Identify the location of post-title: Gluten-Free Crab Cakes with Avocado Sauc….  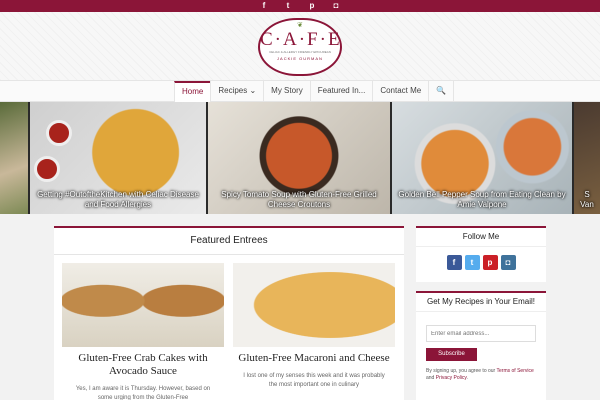
(143, 365).